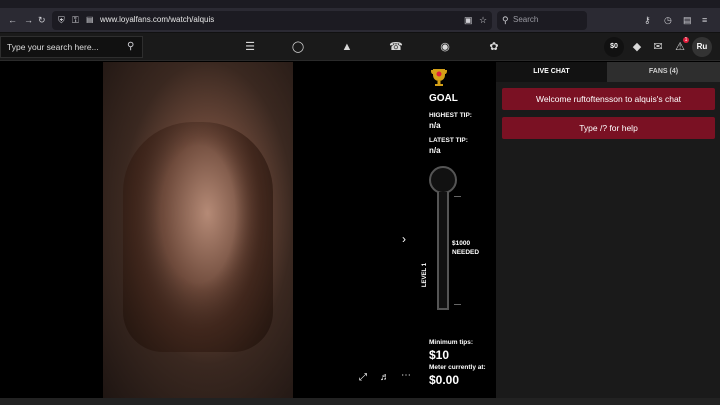 This screenshot has height=405, width=720. What do you see at coordinates (444, 380) in the screenshot?
I see `meter-value: $0.00` at bounding box center [444, 380].